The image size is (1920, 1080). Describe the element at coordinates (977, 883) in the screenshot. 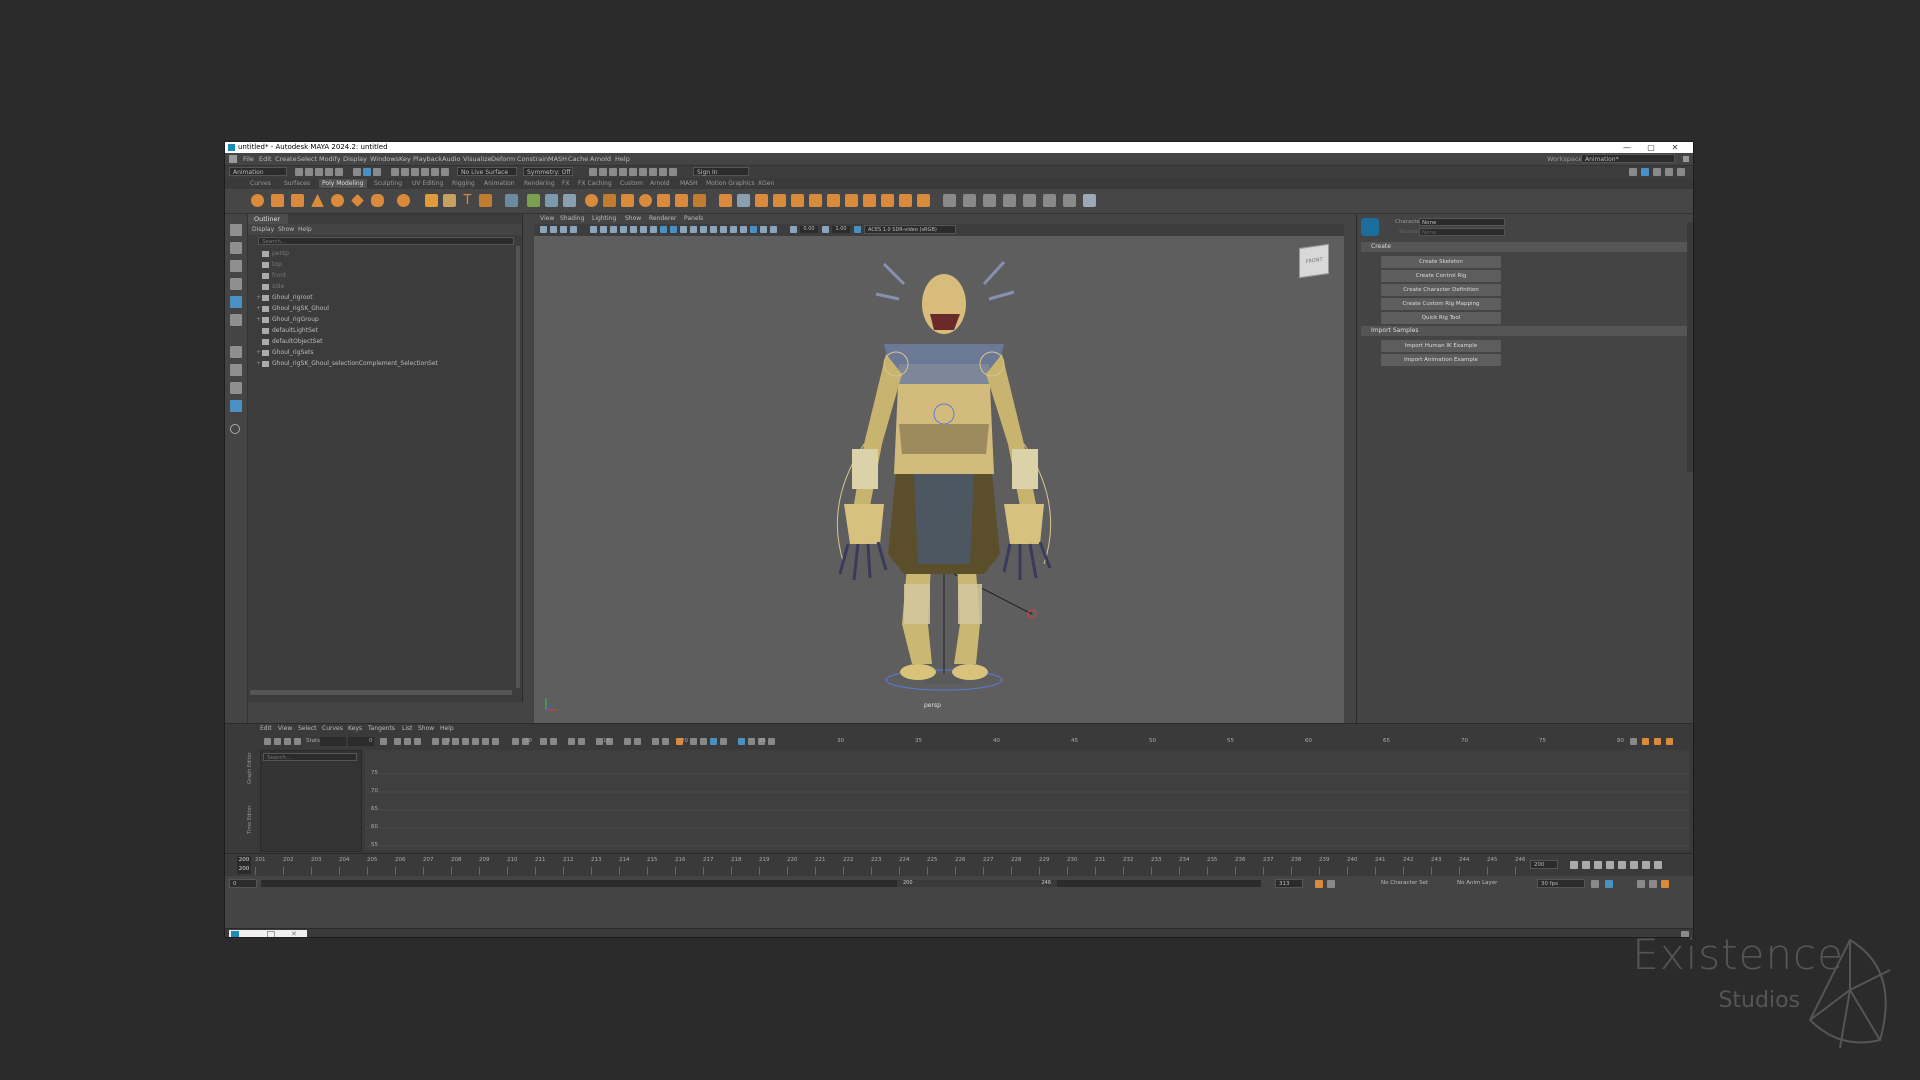

I see `range-handle: 200 246` at that location.